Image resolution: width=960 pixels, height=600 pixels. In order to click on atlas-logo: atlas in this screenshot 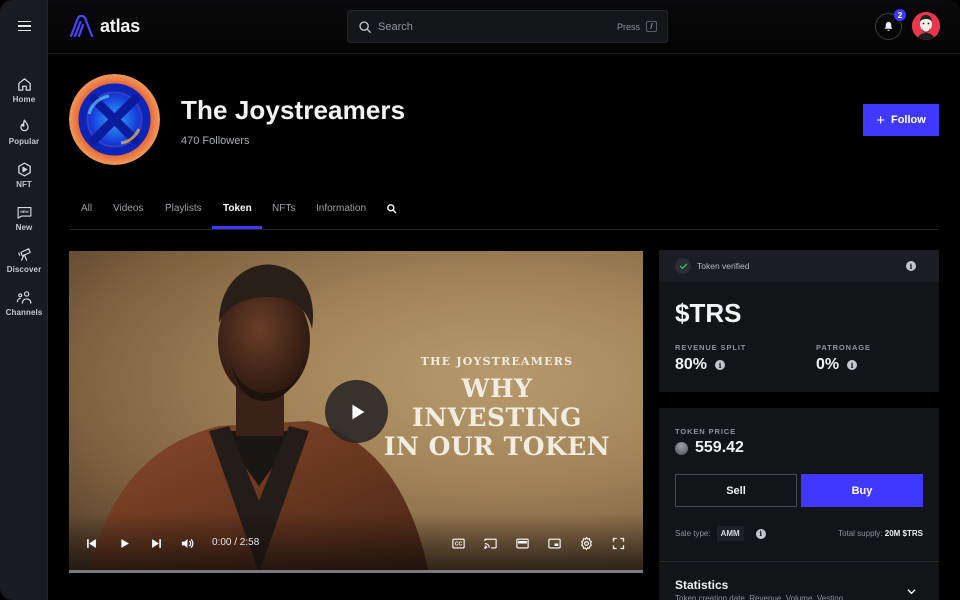, I will do `click(104, 26)`.